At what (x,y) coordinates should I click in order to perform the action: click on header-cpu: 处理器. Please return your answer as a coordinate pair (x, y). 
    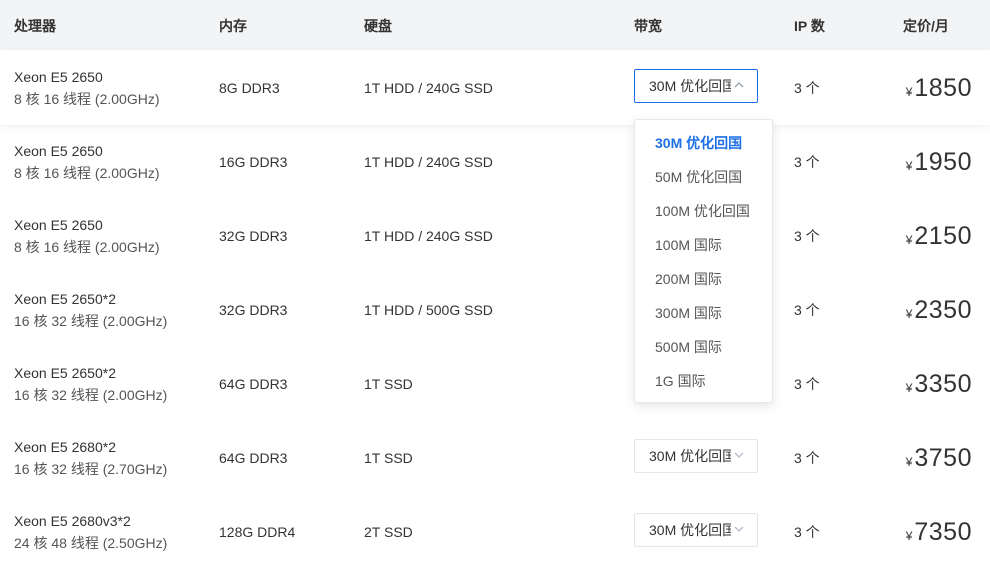
    Looking at the image, I should click on (35, 26).